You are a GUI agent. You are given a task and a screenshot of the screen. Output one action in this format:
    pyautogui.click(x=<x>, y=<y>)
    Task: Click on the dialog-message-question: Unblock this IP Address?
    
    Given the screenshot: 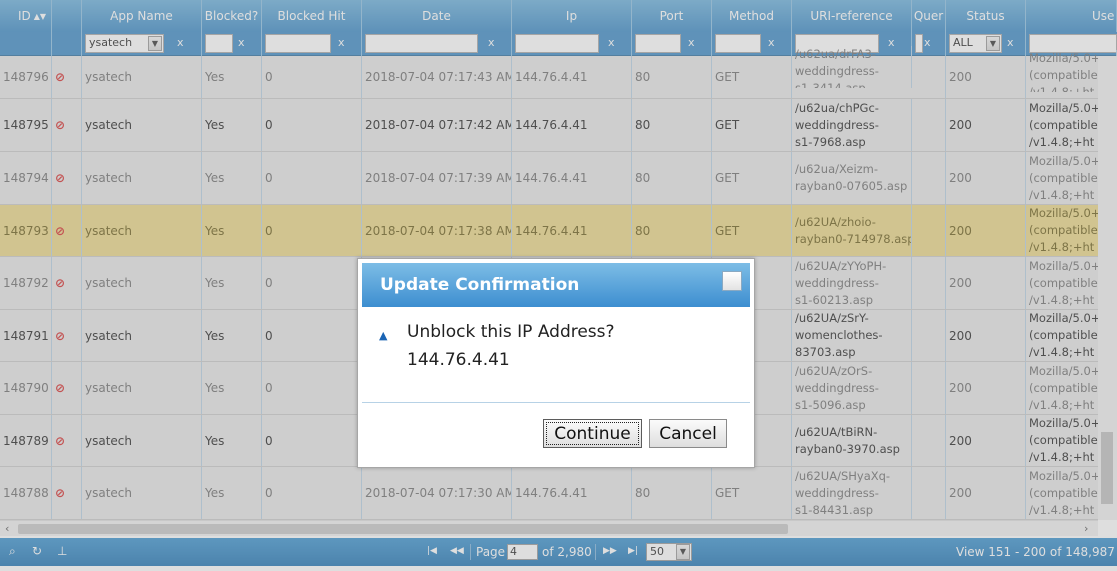 What is the action you would take?
    pyautogui.click(x=511, y=332)
    